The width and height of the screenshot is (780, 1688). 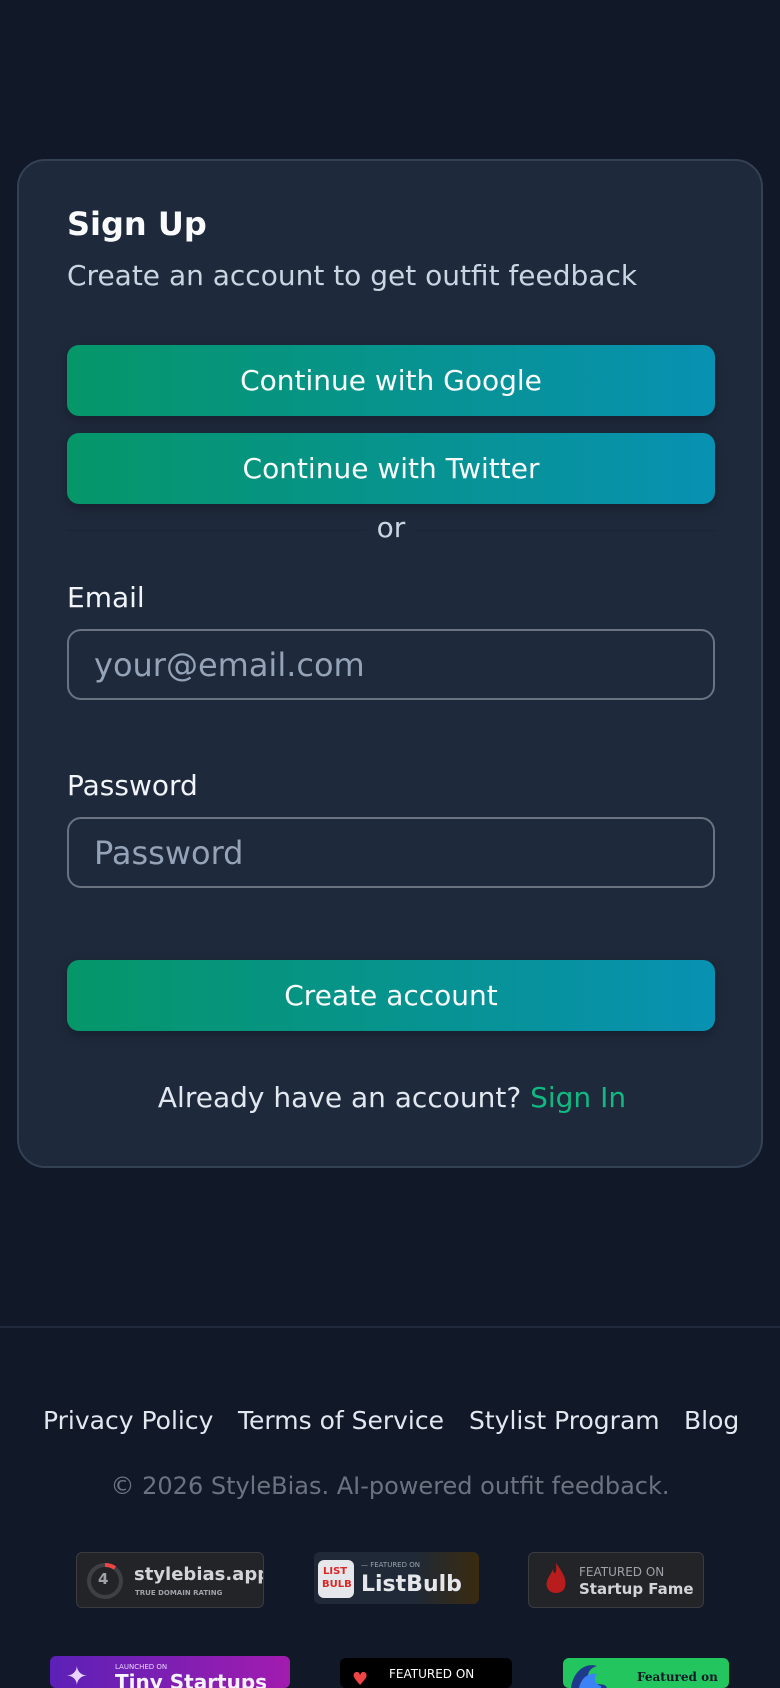 I want to click on domain-rating-badge: 4 stylebias.app TRUE DOMAIN RATING, so click(x=170, y=1580).